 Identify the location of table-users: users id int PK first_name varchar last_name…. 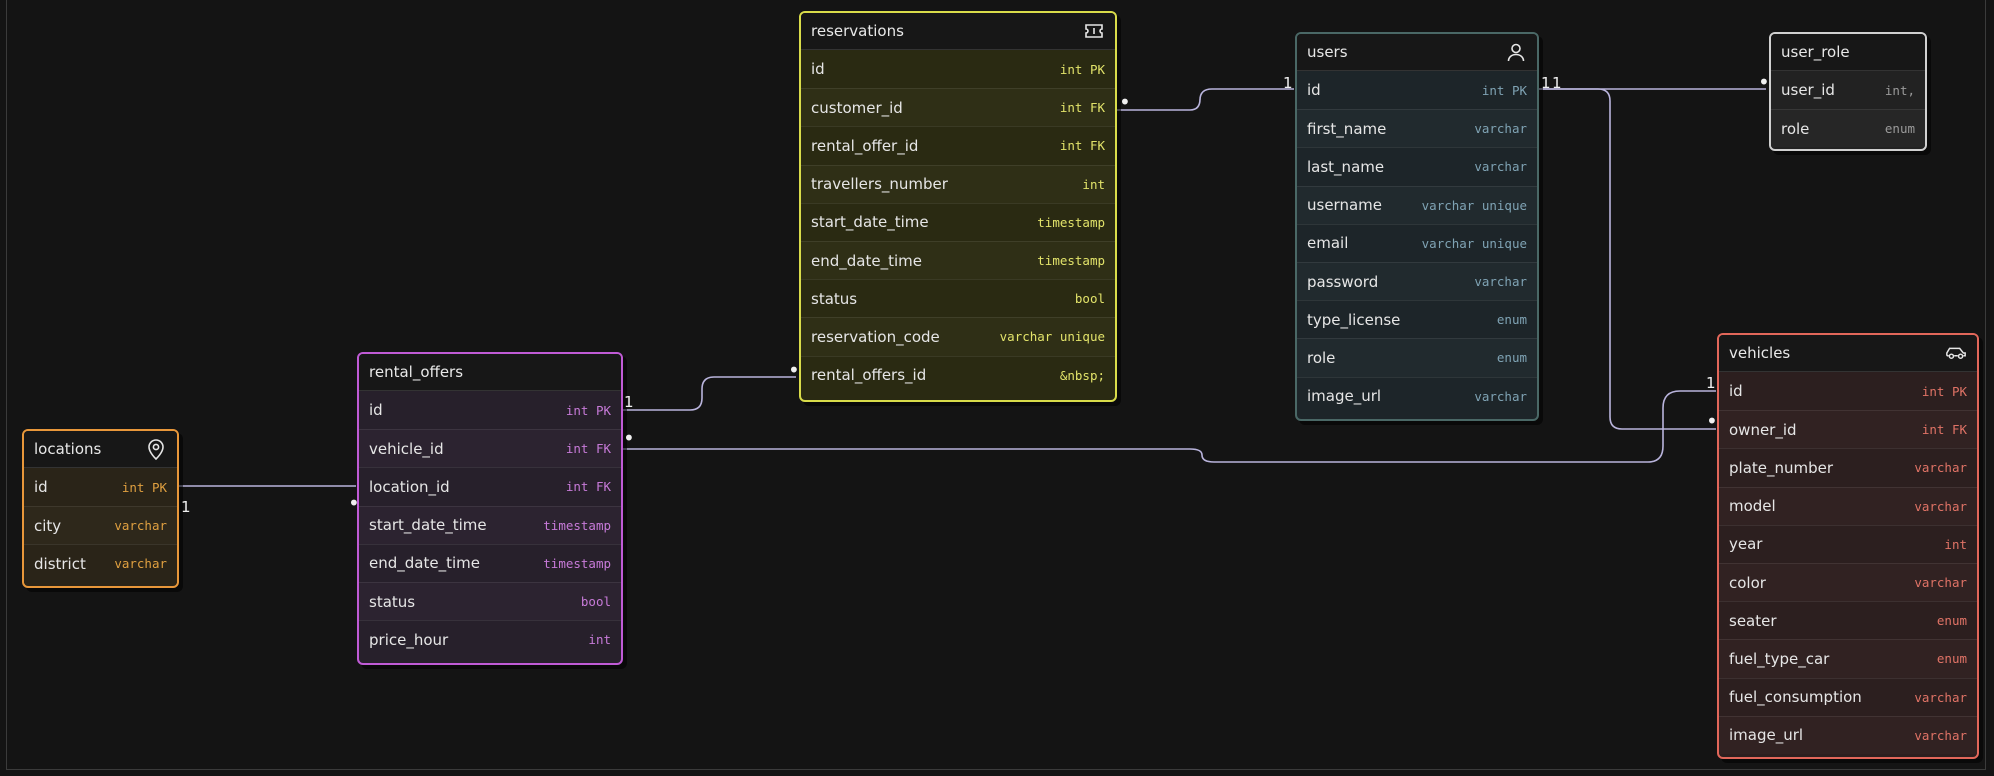
(1417, 226).